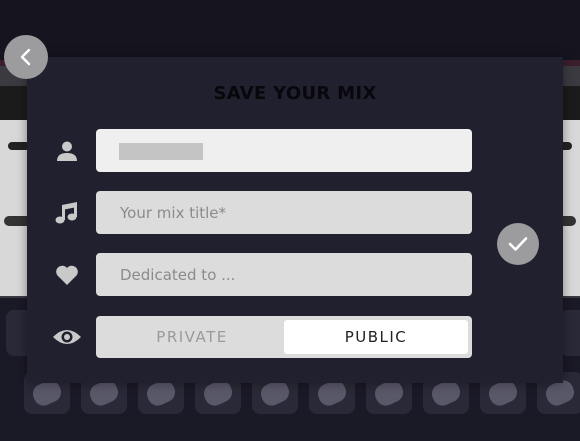  What do you see at coordinates (295, 93) in the screenshot?
I see `dialog-title: SAVE YOUR MIX` at bounding box center [295, 93].